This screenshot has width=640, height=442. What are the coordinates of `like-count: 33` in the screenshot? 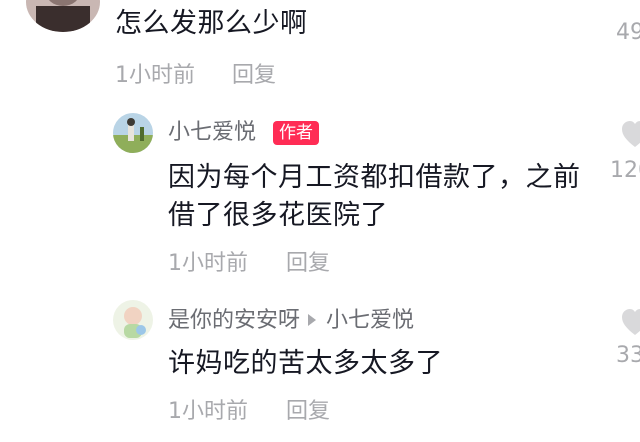 It's located at (628, 355).